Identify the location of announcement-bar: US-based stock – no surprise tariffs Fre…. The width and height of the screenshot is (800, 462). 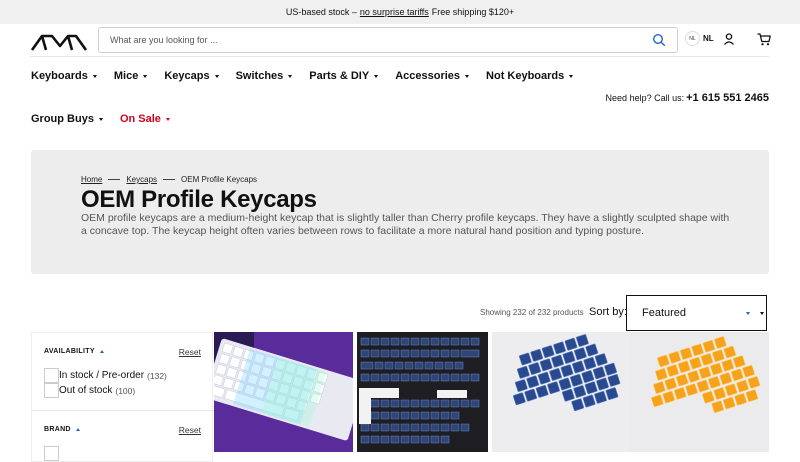
(400, 12).